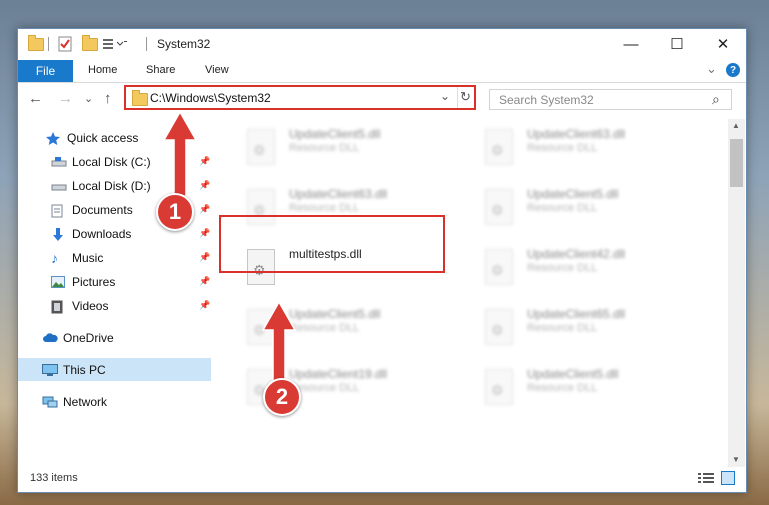 The image size is (769, 505). I want to click on scrollbar-thumb, so click(736, 163).